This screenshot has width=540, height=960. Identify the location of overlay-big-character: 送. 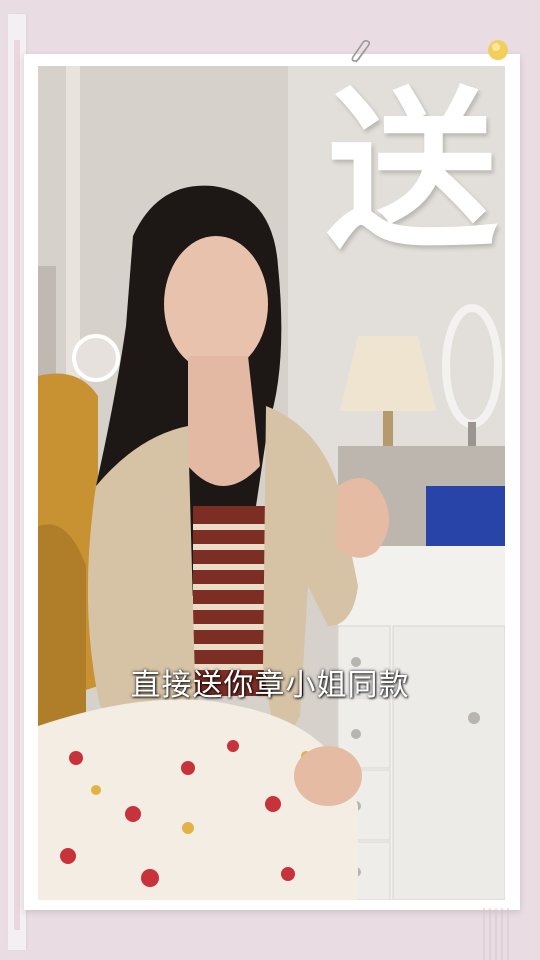
(412, 171).